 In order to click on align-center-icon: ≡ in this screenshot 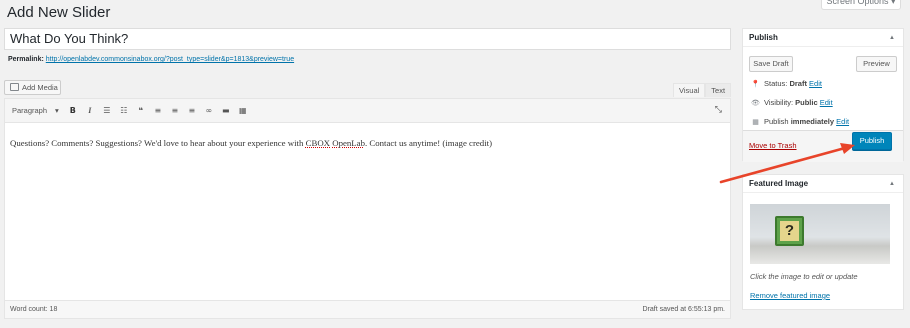, I will do `click(175, 111)`.